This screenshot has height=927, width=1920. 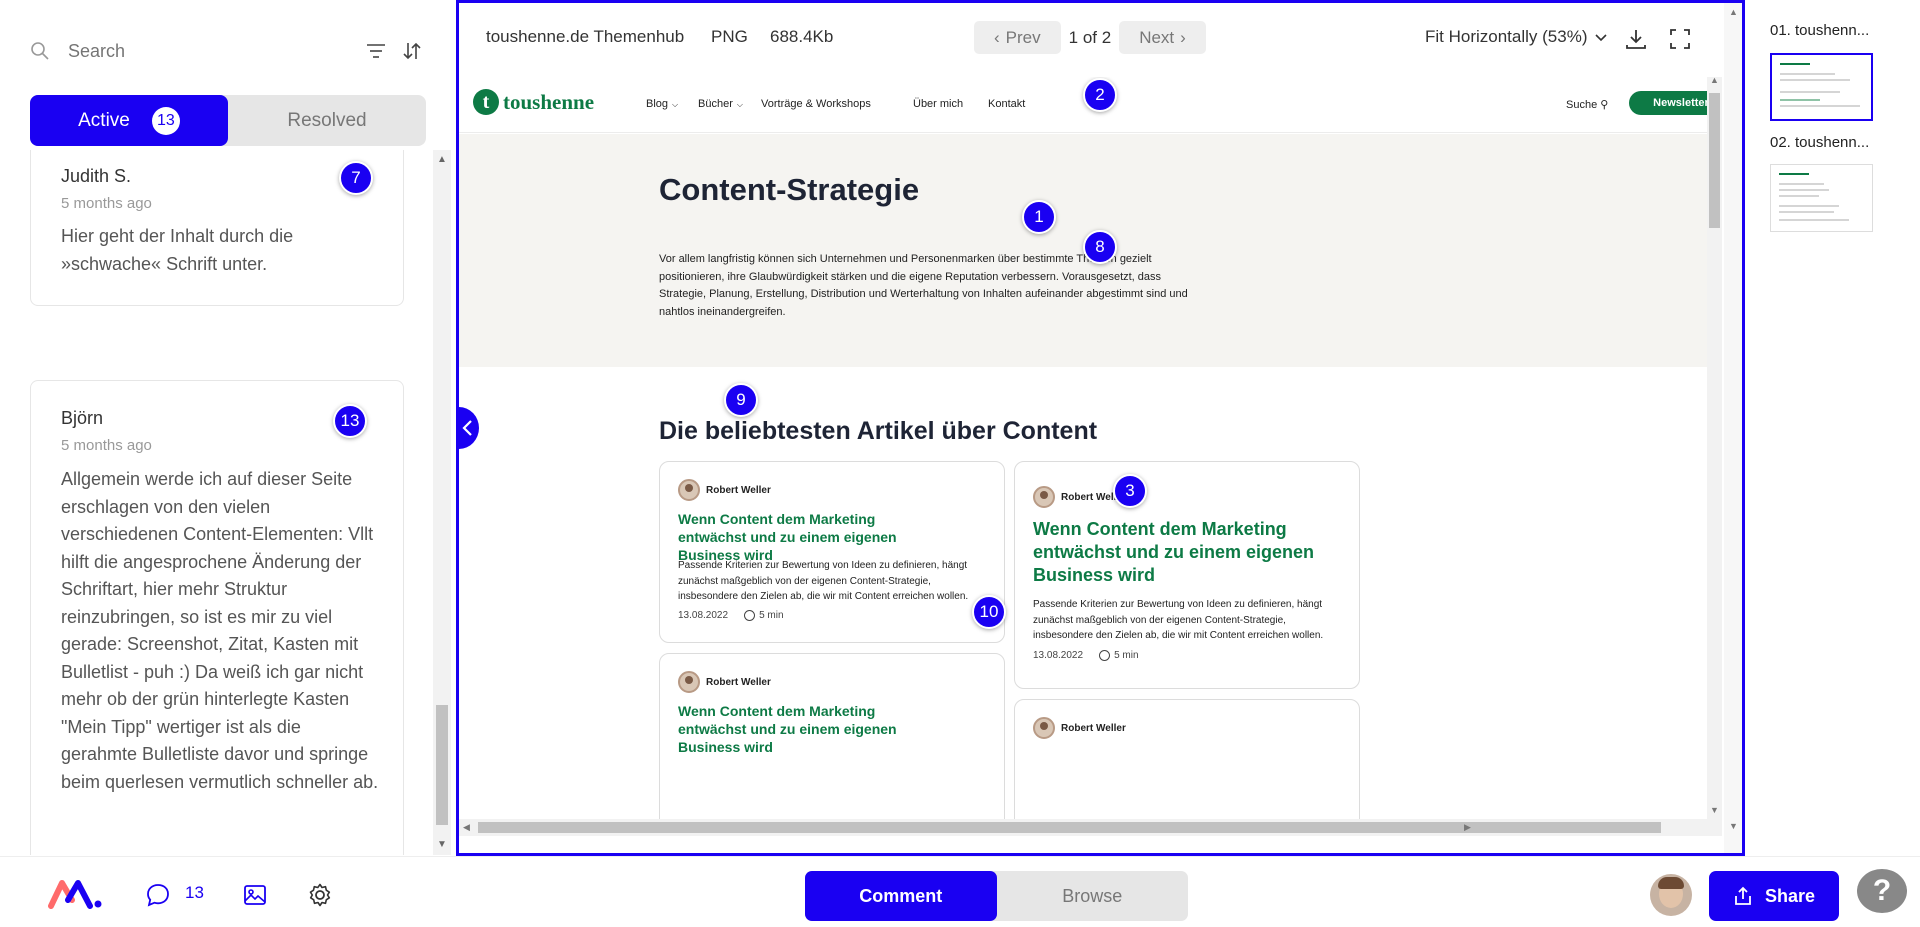 I want to click on comment-status-tabs: Active 13 Resolved, so click(x=228, y=120).